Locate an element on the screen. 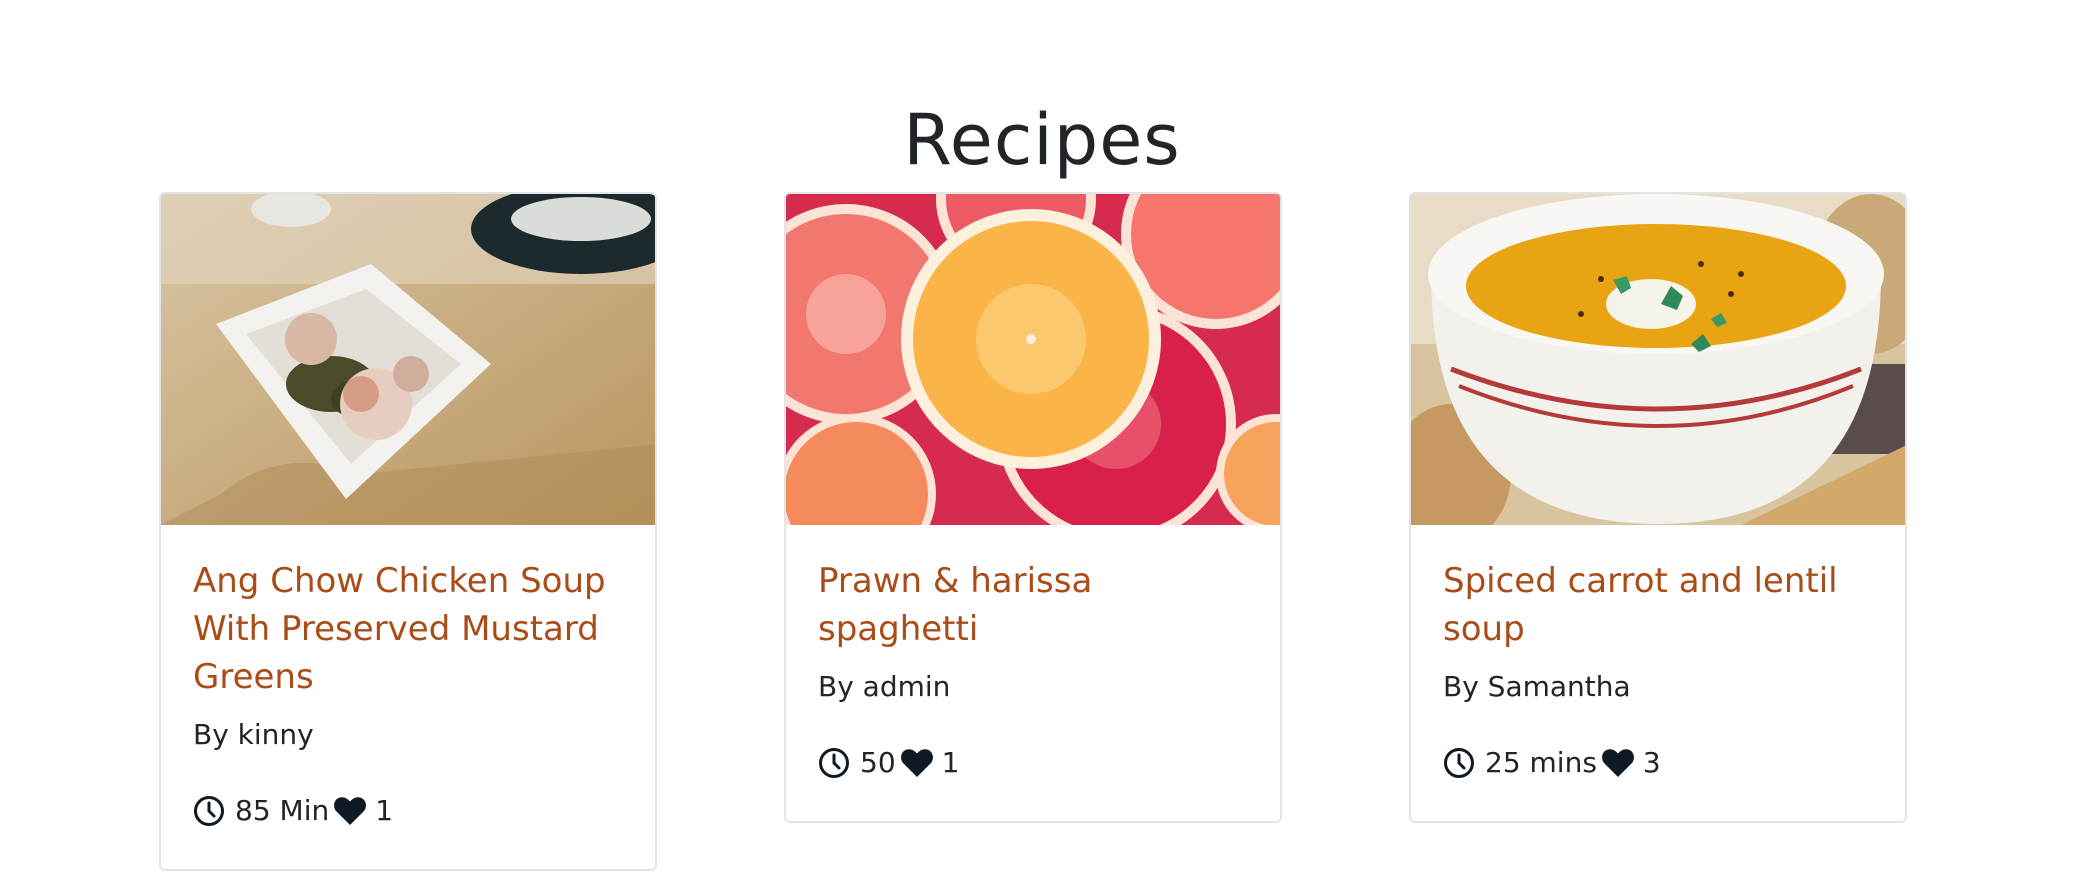 The height and width of the screenshot is (896, 2084). recipe-author: By admin is located at coordinates (884, 686).